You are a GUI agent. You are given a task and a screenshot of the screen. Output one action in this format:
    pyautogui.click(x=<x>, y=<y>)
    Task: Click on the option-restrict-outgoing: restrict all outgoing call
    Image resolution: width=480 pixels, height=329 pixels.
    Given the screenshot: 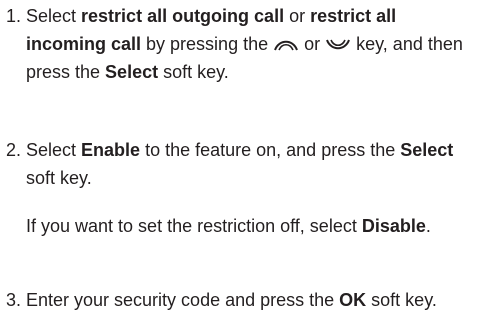 What is the action you would take?
    pyautogui.click(x=183, y=16)
    